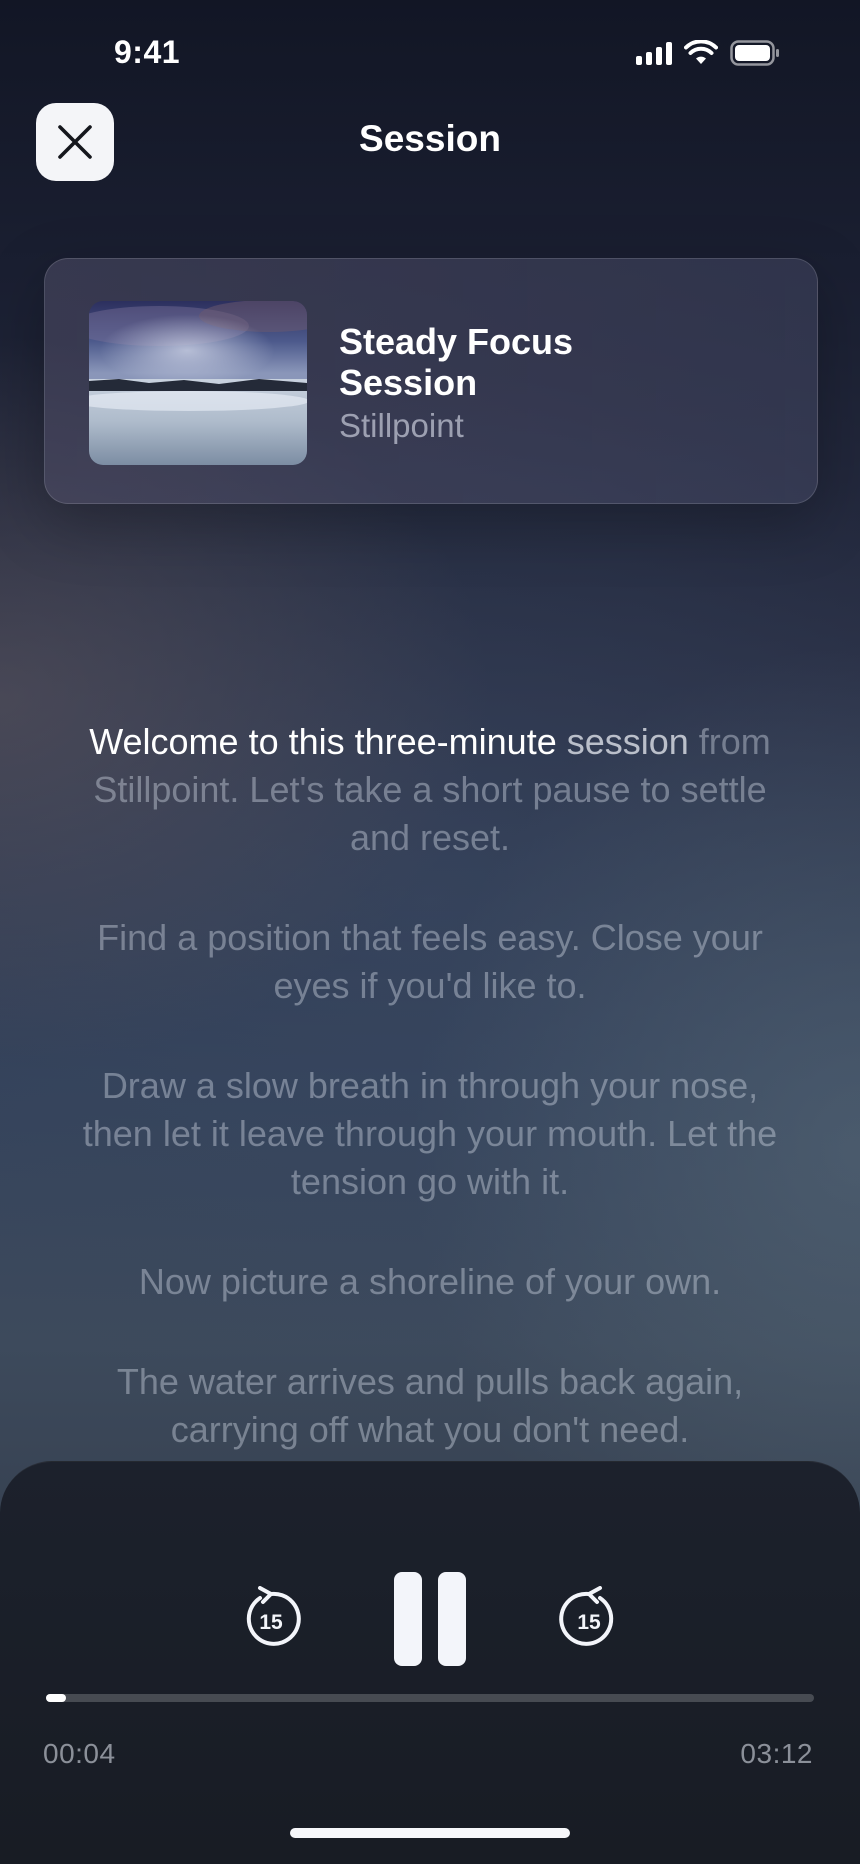 This screenshot has width=860, height=1864. What do you see at coordinates (430, 138) in the screenshot?
I see `page-title: Session` at bounding box center [430, 138].